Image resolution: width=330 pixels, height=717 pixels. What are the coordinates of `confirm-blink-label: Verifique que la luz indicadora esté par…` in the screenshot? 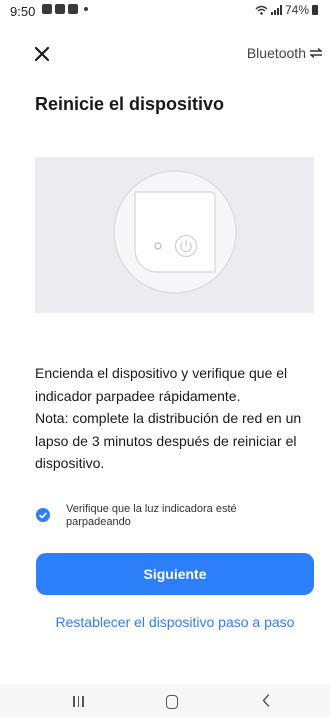 It's located at (151, 515).